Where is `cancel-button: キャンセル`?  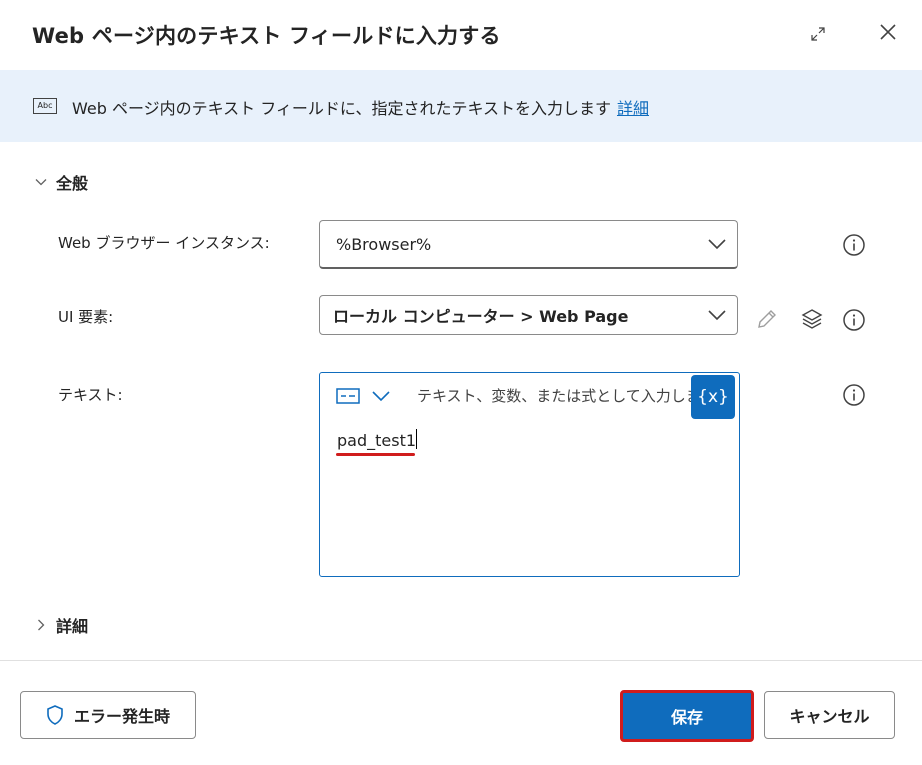
cancel-button: キャンセル is located at coordinates (829, 715).